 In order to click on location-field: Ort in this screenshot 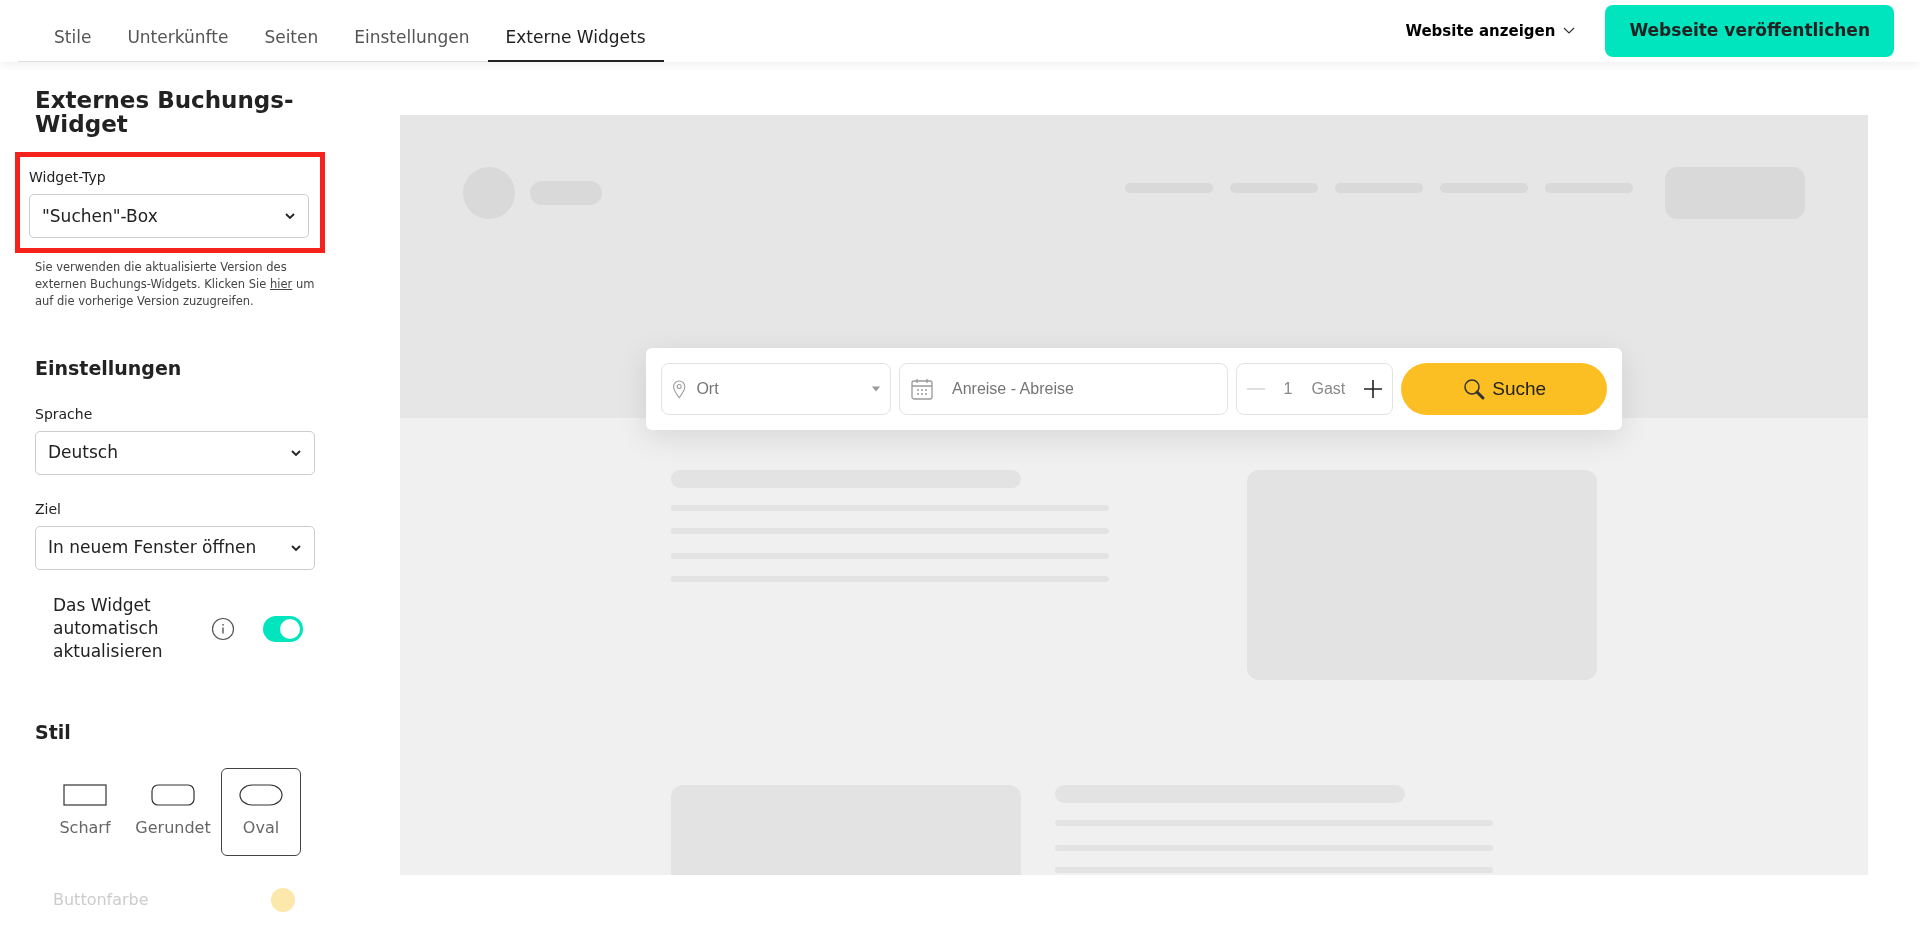, I will do `click(776, 389)`.